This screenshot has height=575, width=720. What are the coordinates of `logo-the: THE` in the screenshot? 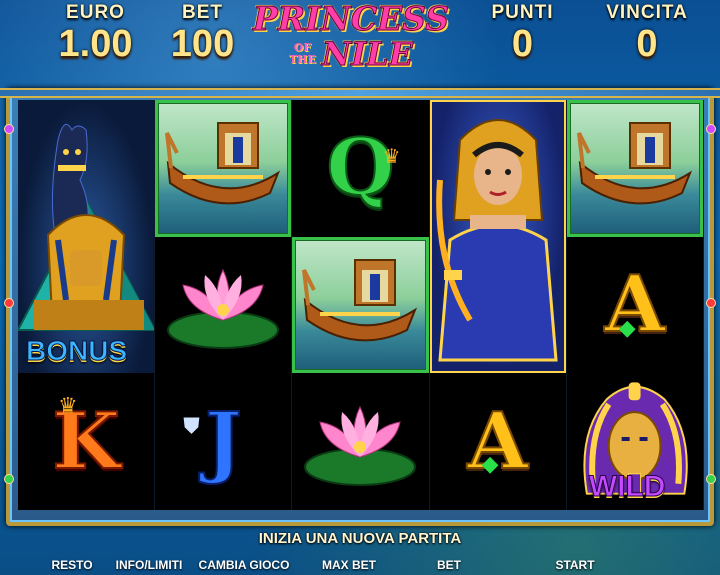 It's located at (302, 59).